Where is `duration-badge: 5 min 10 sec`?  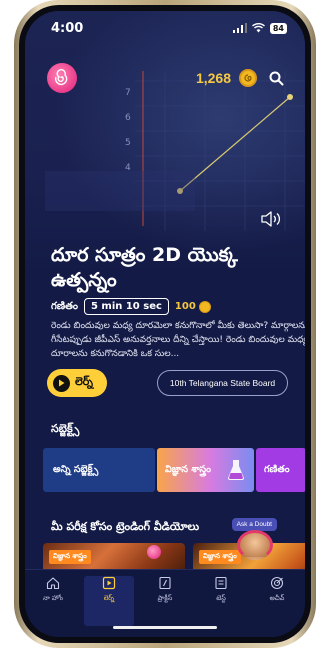 duration-badge: 5 min 10 sec is located at coordinates (126, 306).